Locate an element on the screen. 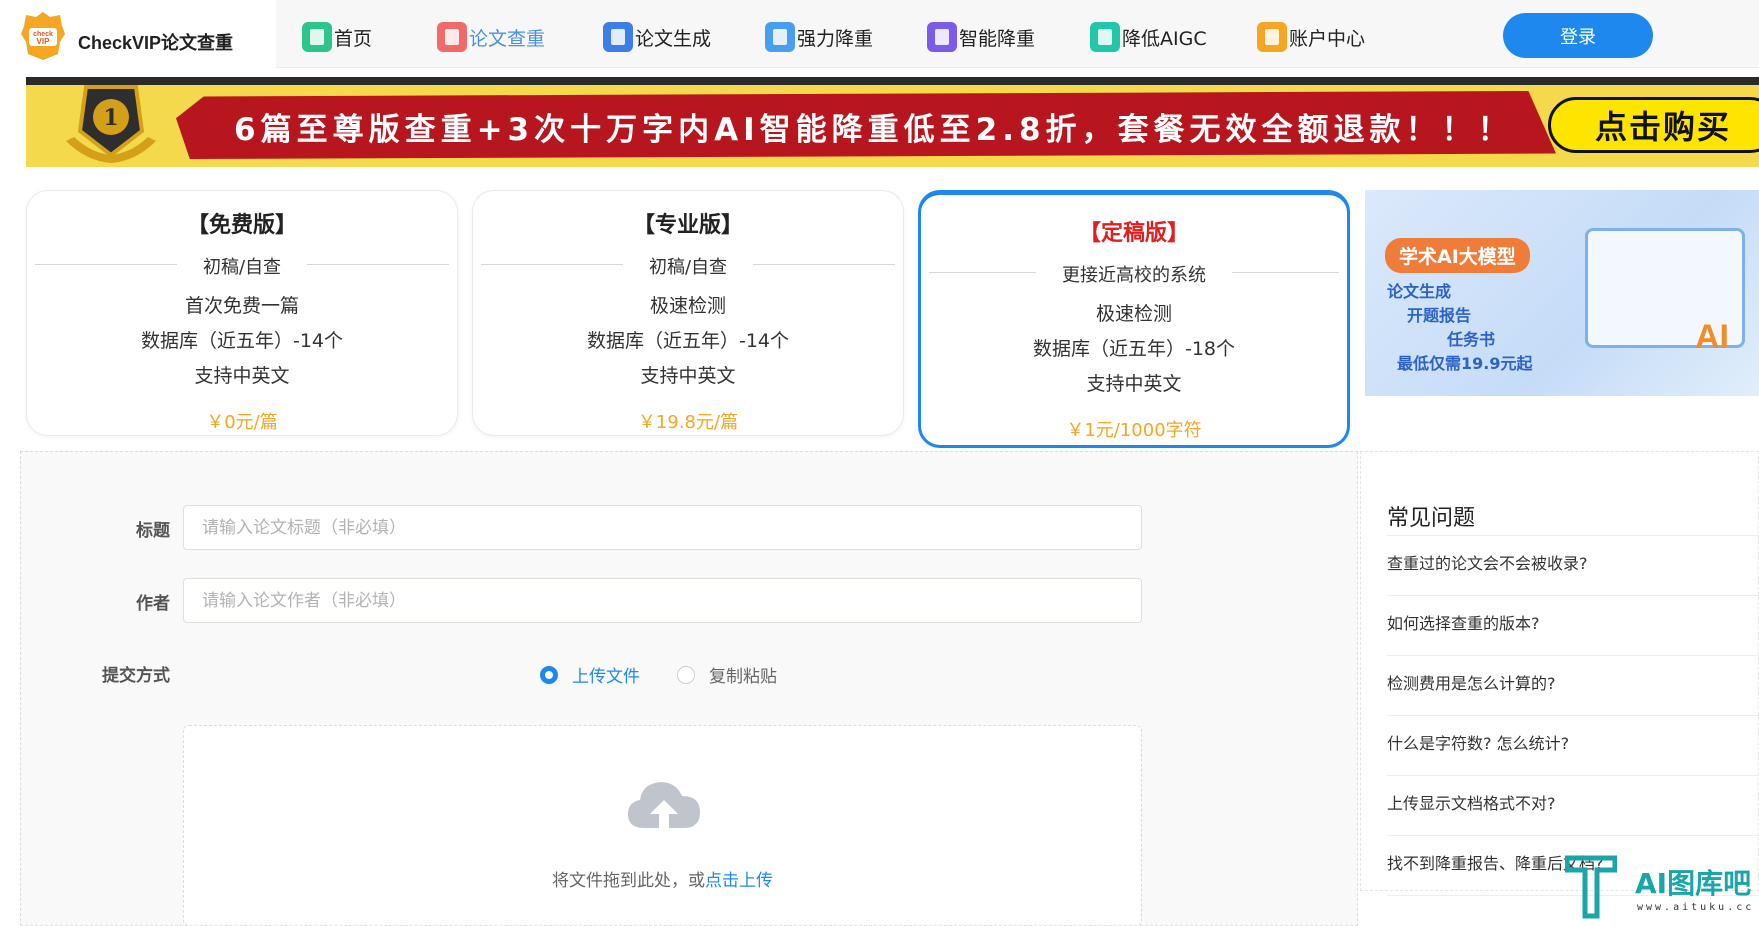 The width and height of the screenshot is (1759, 926). brand-name: CheckVIP论文查重 is located at coordinates (156, 43).